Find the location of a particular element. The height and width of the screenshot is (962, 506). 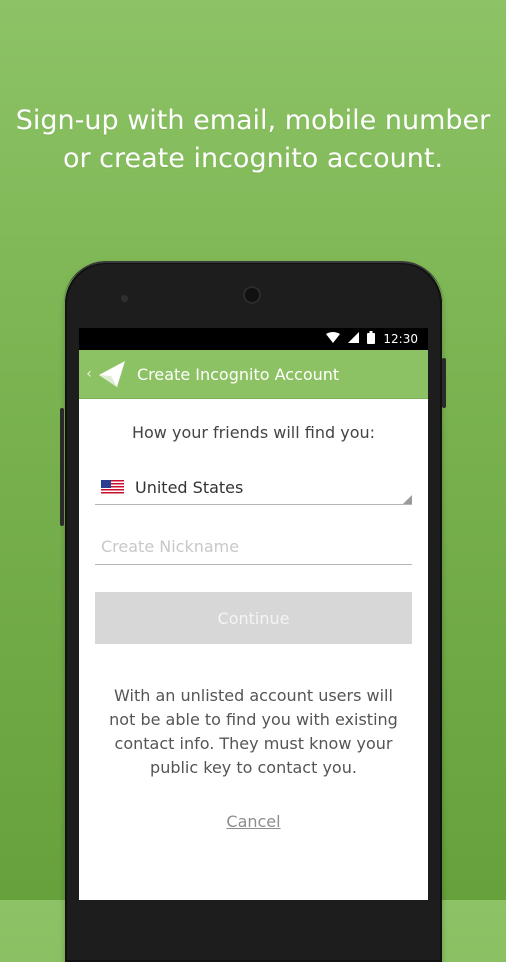

status-bar: 12:30 is located at coordinates (253, 339).